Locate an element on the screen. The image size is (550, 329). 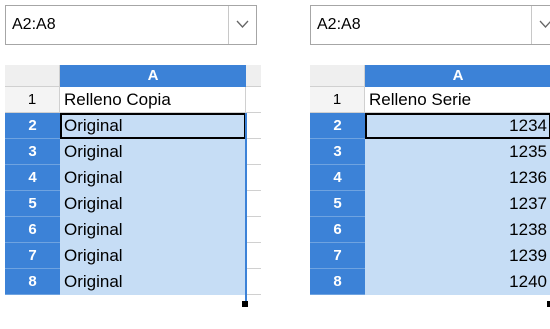
cell: 1240 is located at coordinates (457, 282).